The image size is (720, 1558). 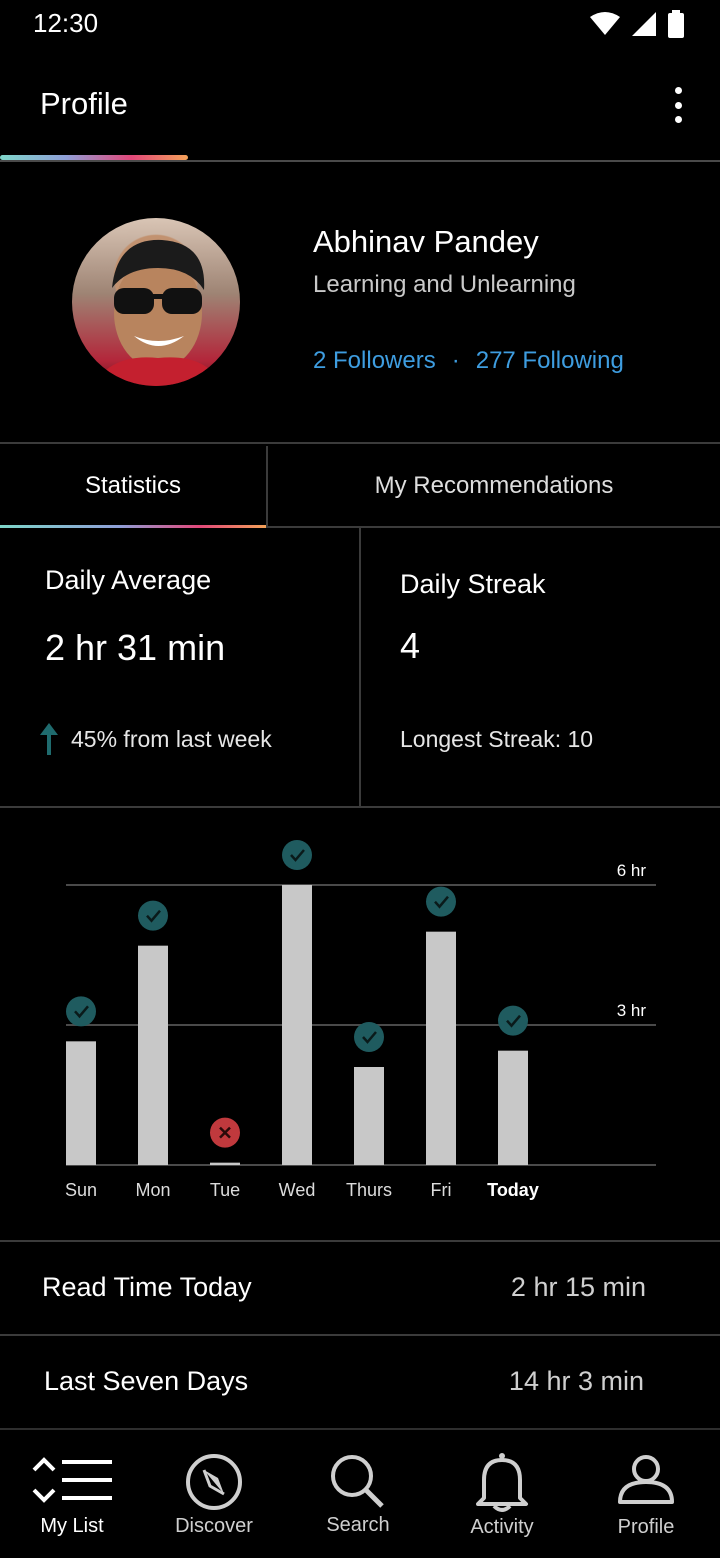 What do you see at coordinates (644, 24) in the screenshot?
I see `signal-icon` at bounding box center [644, 24].